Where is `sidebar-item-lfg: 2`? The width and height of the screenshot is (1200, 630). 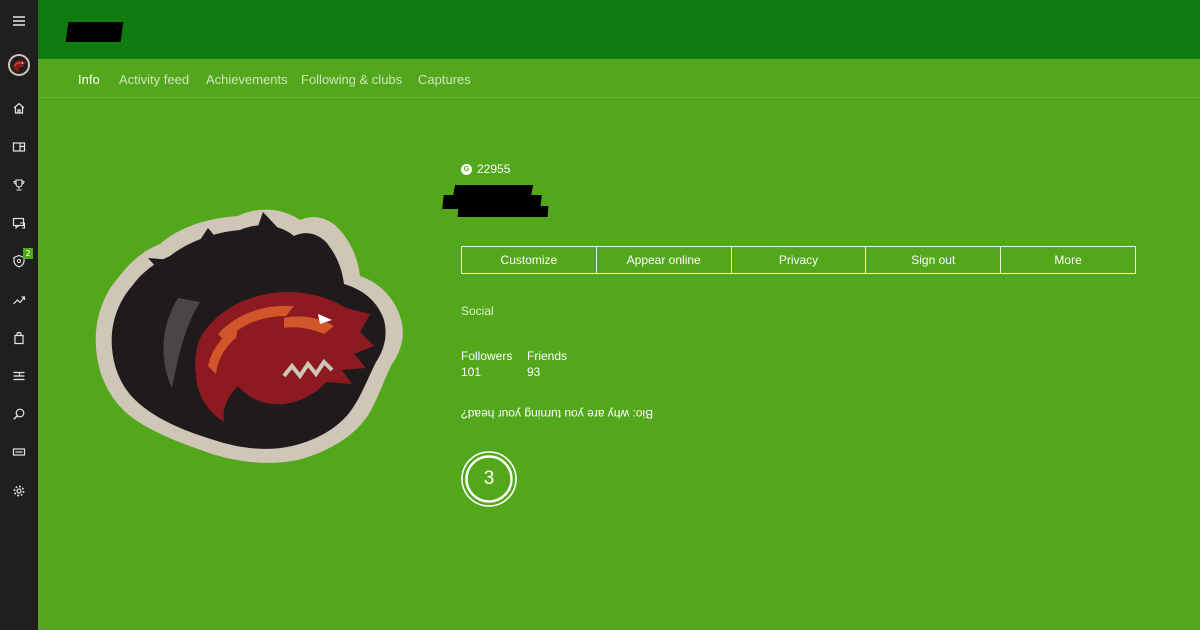
sidebar-item-lfg: 2 is located at coordinates (19, 261).